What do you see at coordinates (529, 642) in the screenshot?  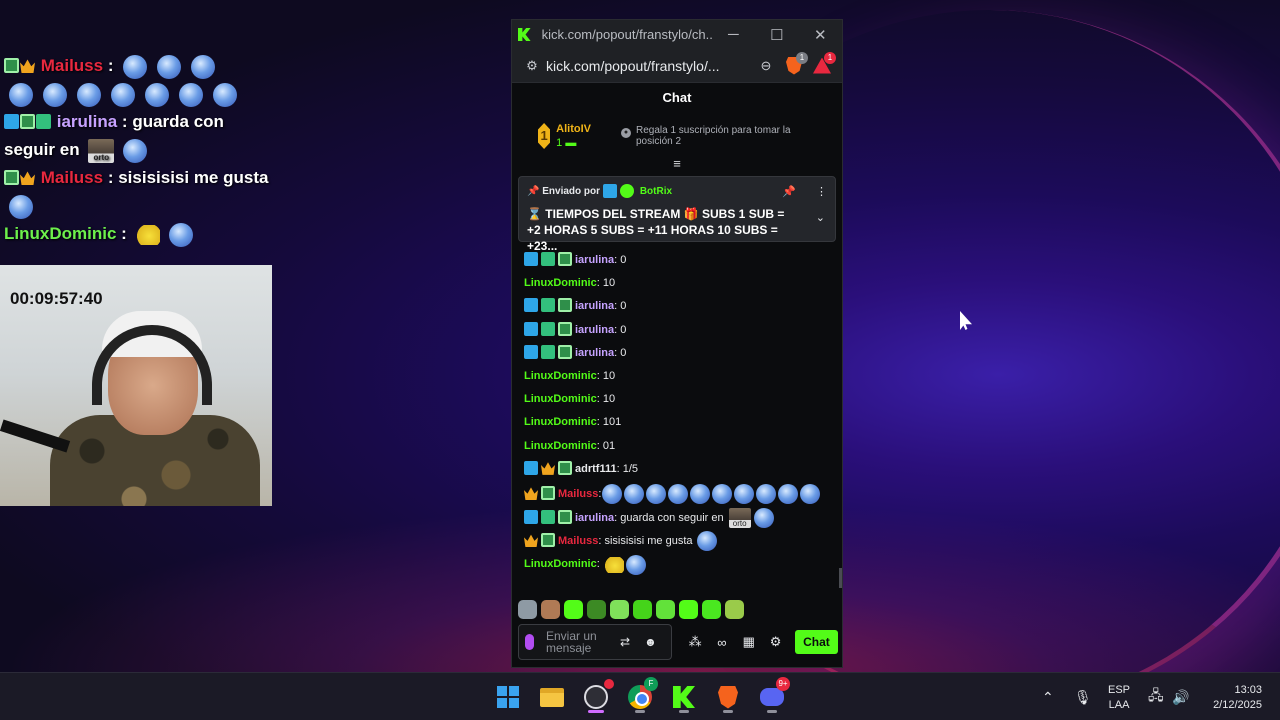 I see `microphone-icon` at bounding box center [529, 642].